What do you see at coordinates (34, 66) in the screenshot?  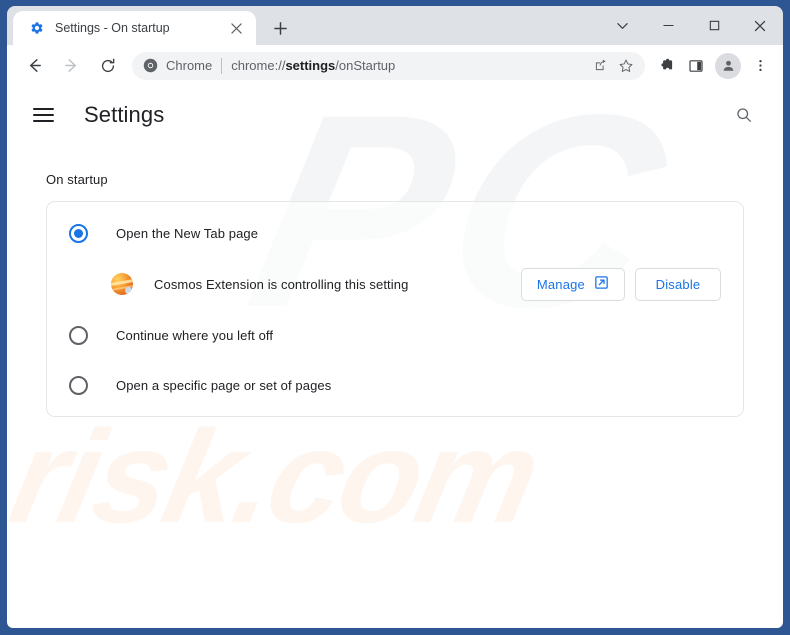 I see `arrow-left-icon` at bounding box center [34, 66].